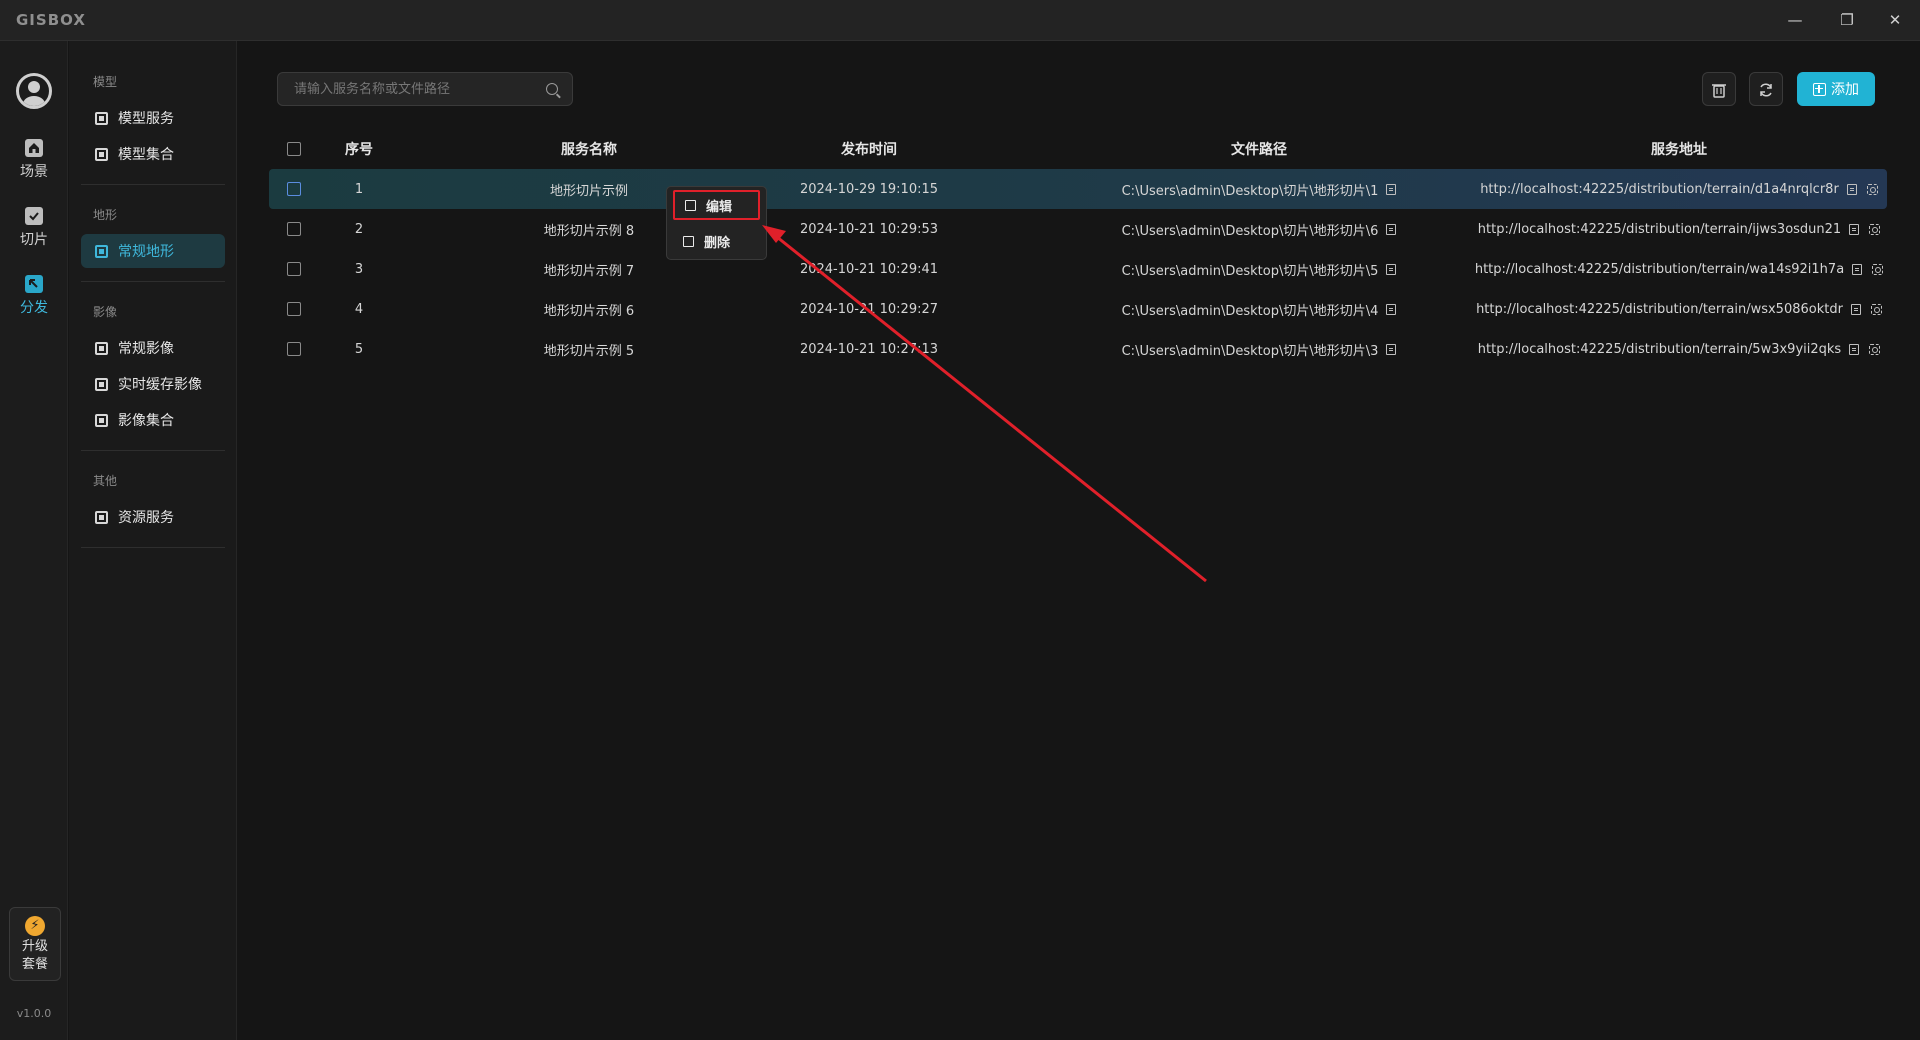 The image size is (1920, 1040). I want to click on context-menu-label: 编辑, so click(719, 207).